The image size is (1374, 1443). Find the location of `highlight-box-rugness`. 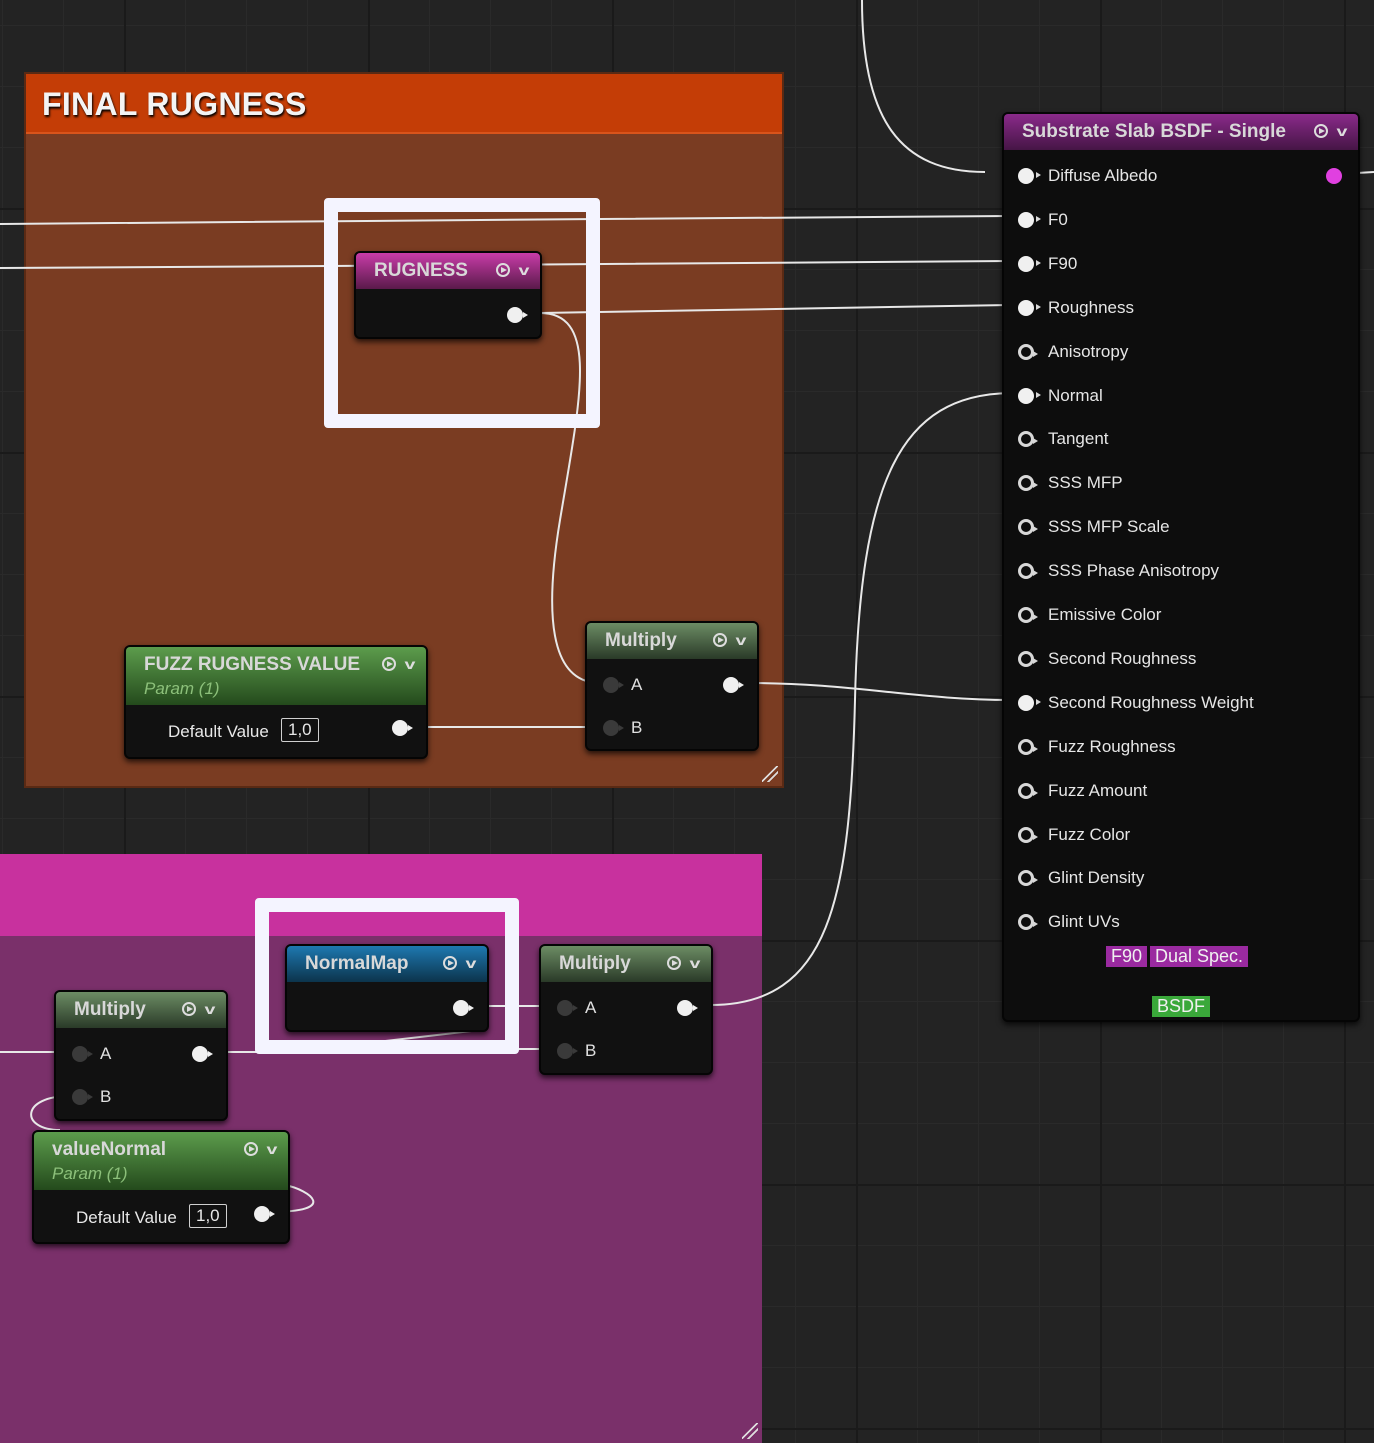

highlight-box-rugness is located at coordinates (462, 313).